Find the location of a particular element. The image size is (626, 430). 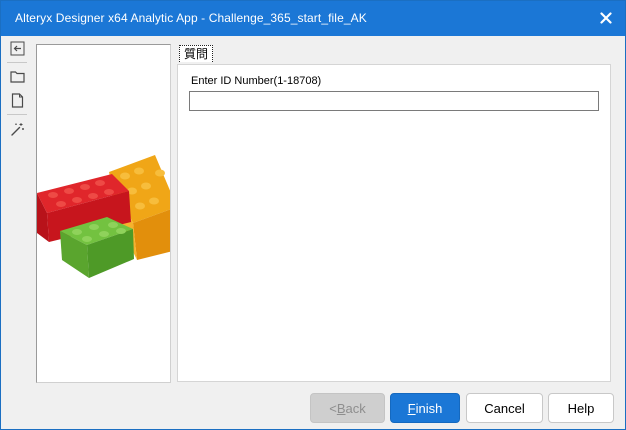

folder-open-icon is located at coordinates (17, 76).